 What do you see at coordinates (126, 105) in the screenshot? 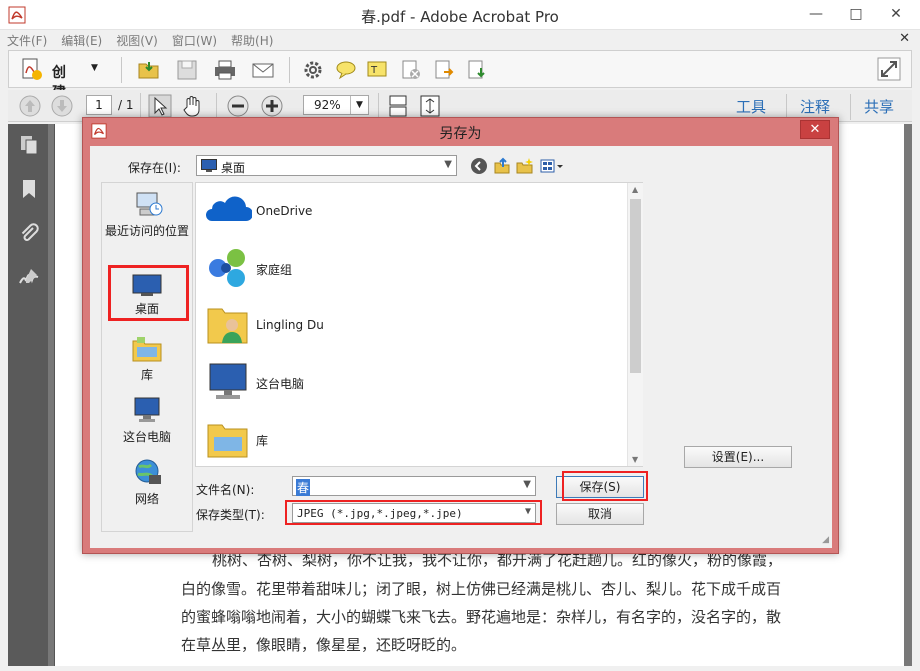
I see `page-total: / 1` at bounding box center [126, 105].